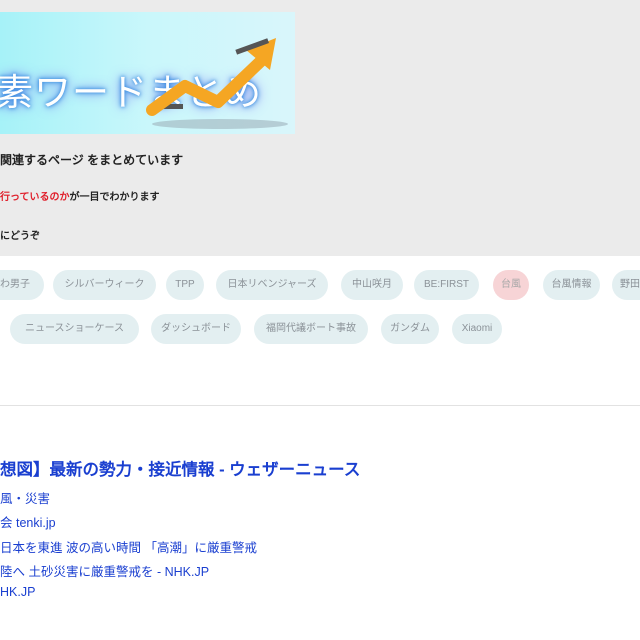 Image resolution: width=640 pixels, height=640 pixels. What do you see at coordinates (185, 285) in the screenshot?
I see `tag-item: TPP` at bounding box center [185, 285].